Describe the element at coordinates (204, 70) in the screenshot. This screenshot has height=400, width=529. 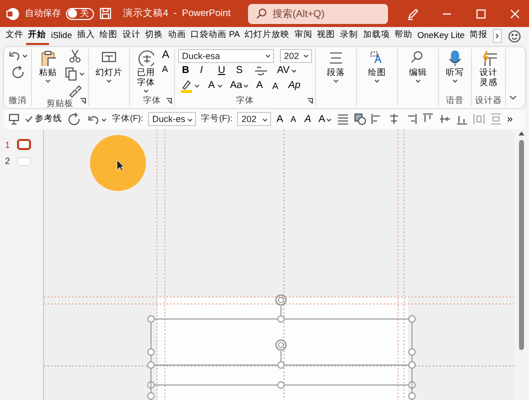
I see `italic-button: I` at that location.